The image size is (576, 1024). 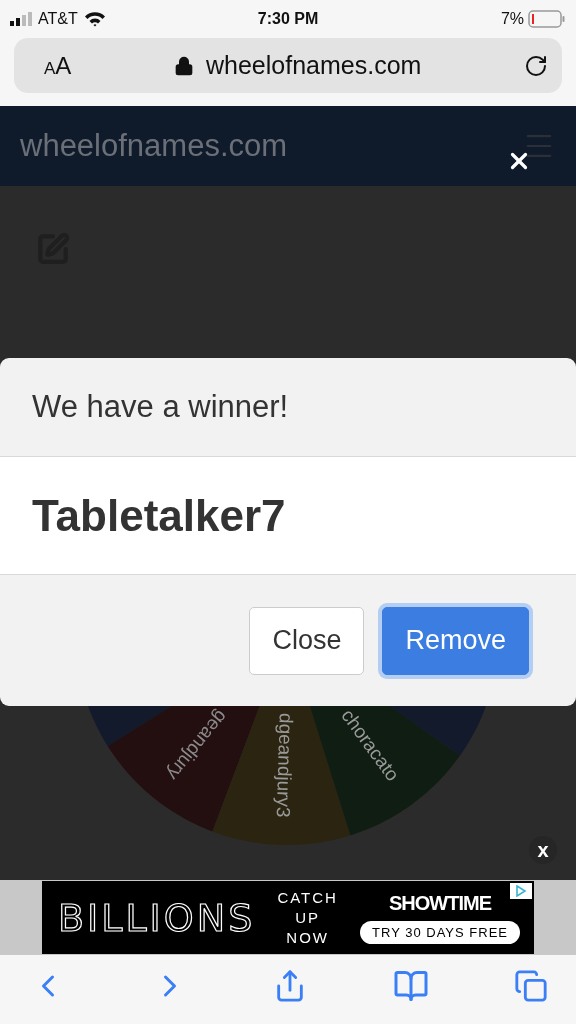 I want to click on address-bar: AA wheelofnames.com, so click(x=288, y=65).